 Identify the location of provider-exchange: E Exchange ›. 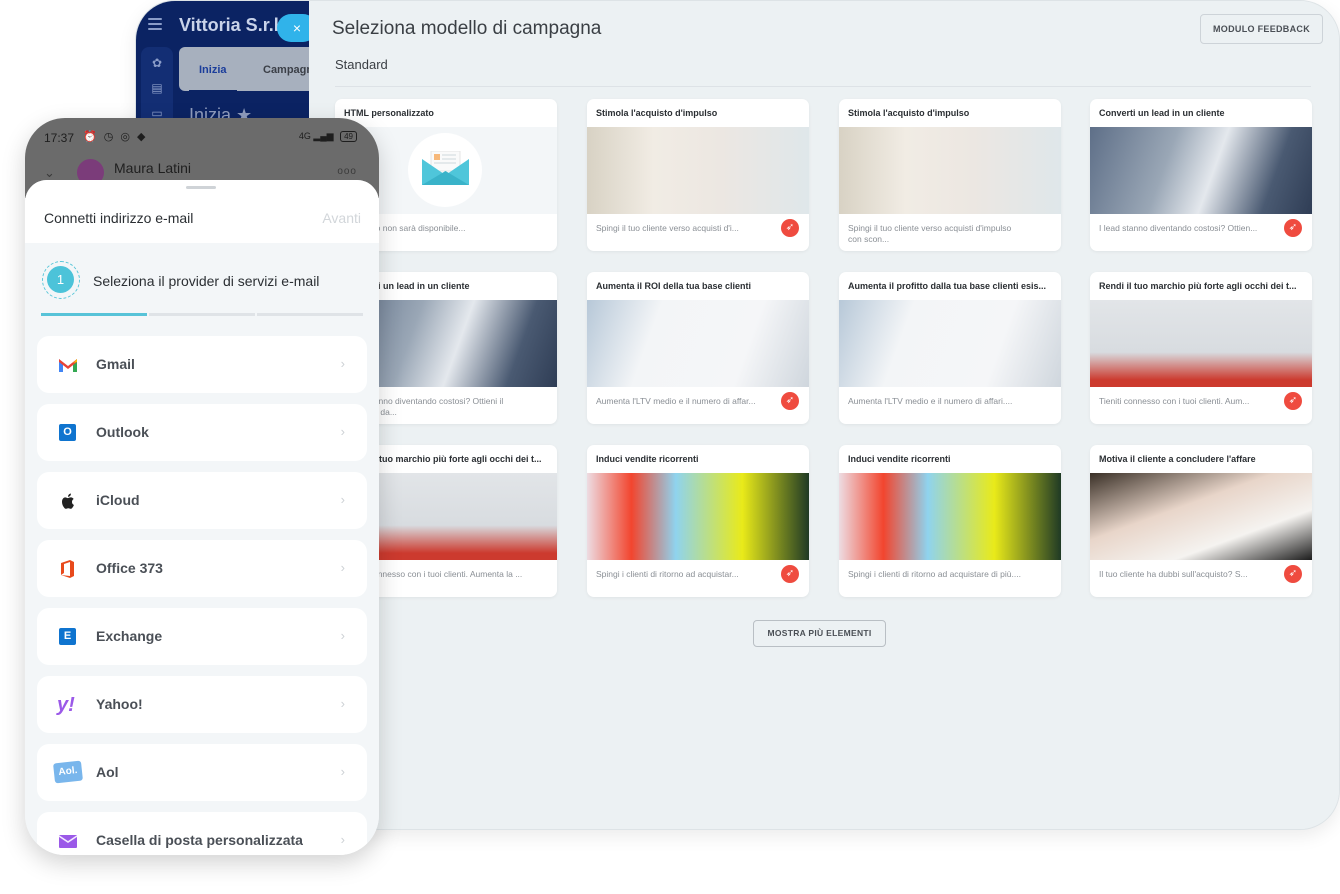
(202, 636).